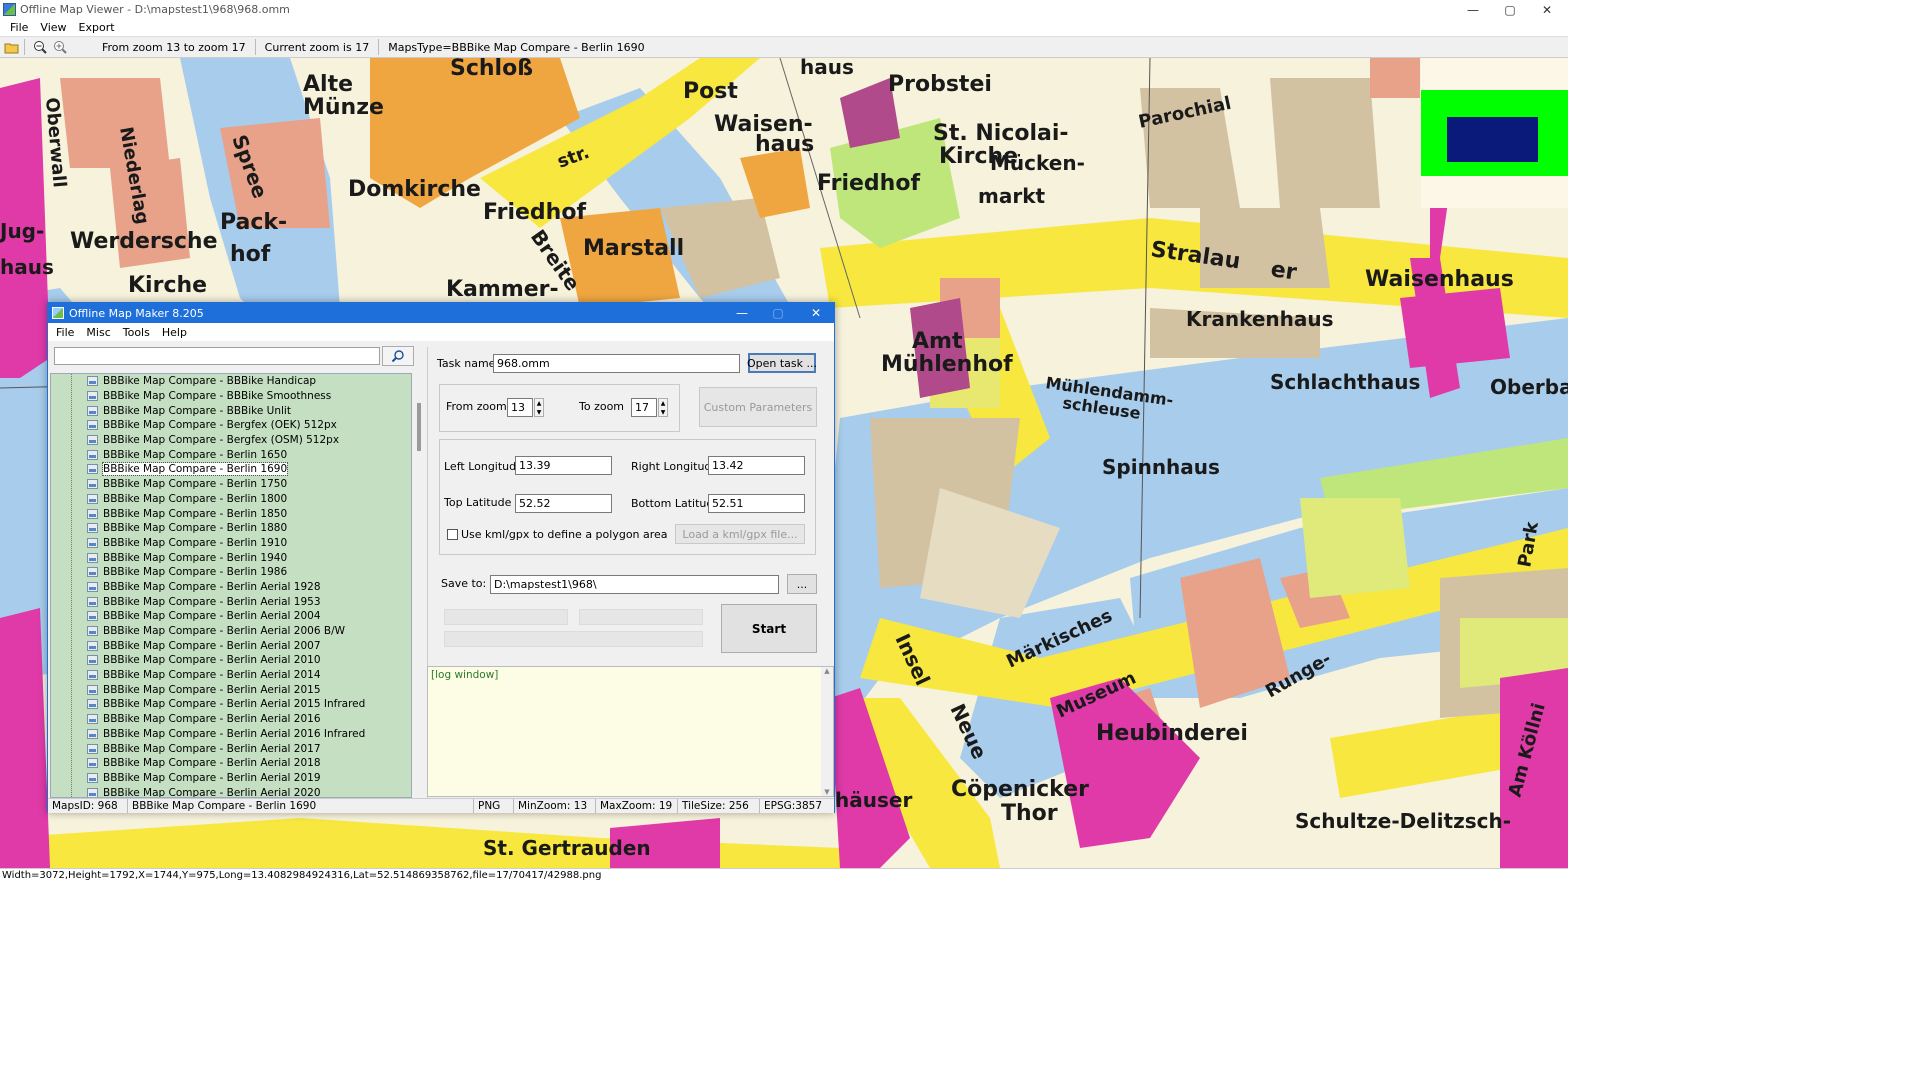 The width and height of the screenshot is (1920, 1080). Describe the element at coordinates (231, 381) in the screenshot. I see `tree-item: BBBike Map Compare - BBBike Handicap` at that location.